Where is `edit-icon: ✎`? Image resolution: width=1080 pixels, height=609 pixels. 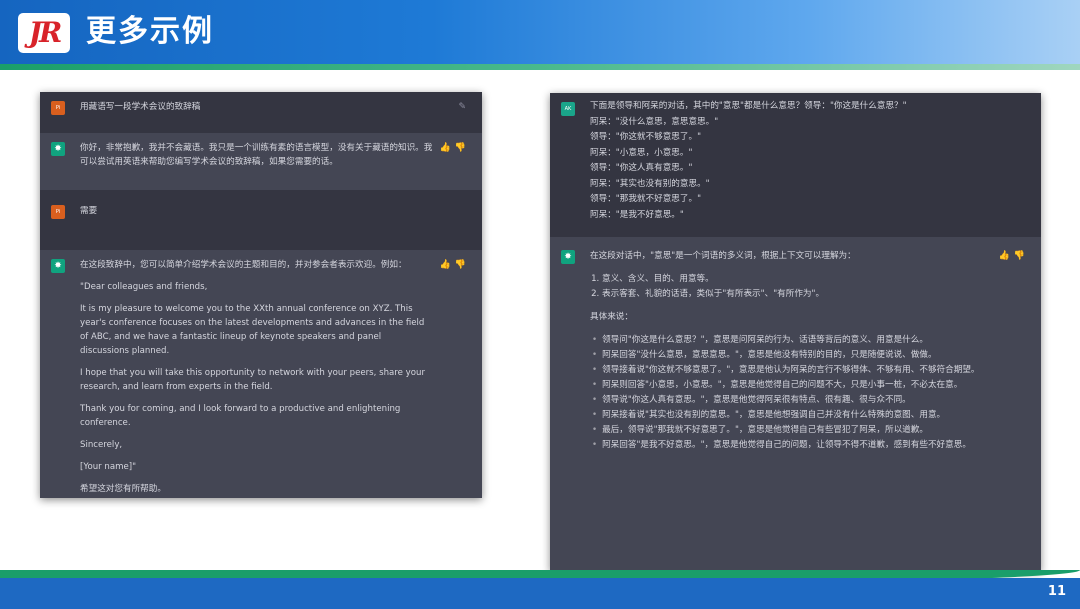
edit-icon: ✎ is located at coordinates (464, 107).